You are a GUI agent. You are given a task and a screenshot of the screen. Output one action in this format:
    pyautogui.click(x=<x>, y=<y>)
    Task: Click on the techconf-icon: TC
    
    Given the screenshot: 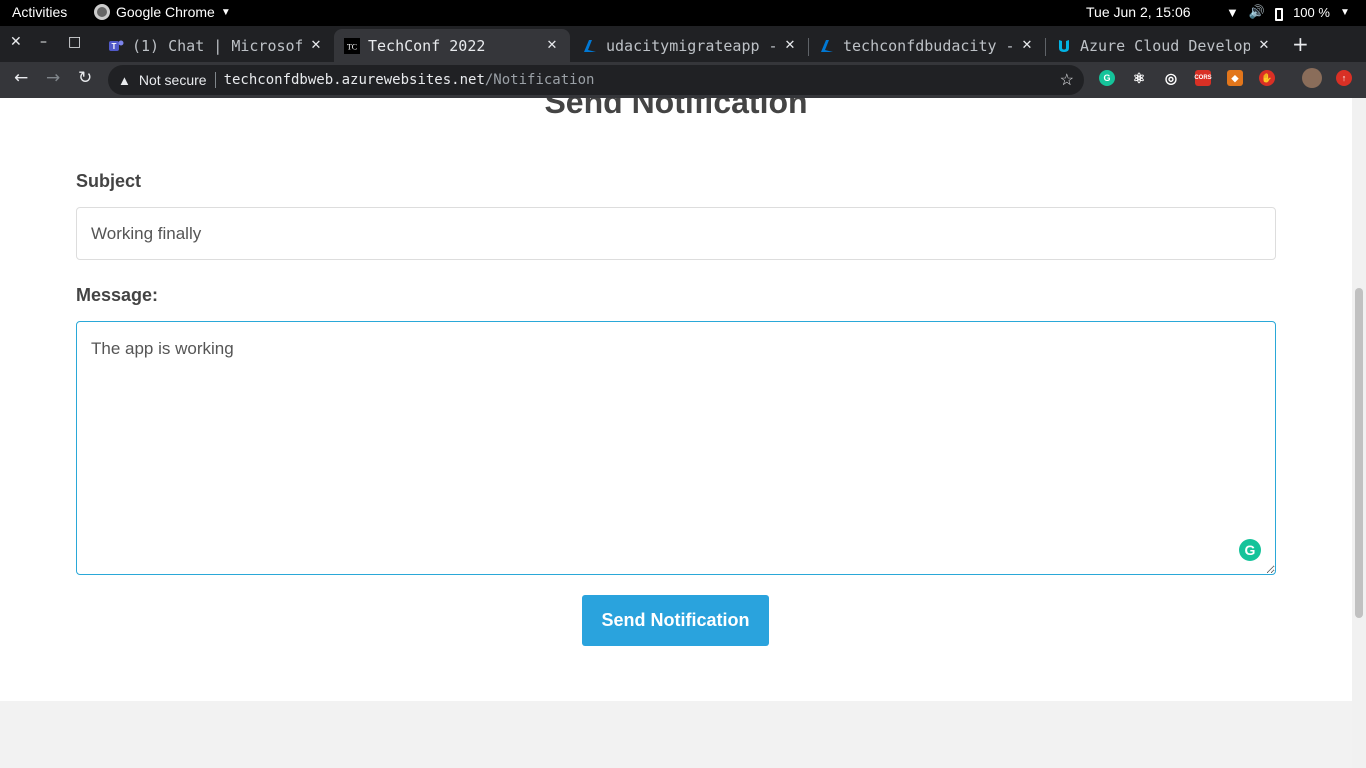 What is the action you would take?
    pyautogui.click(x=352, y=45)
    